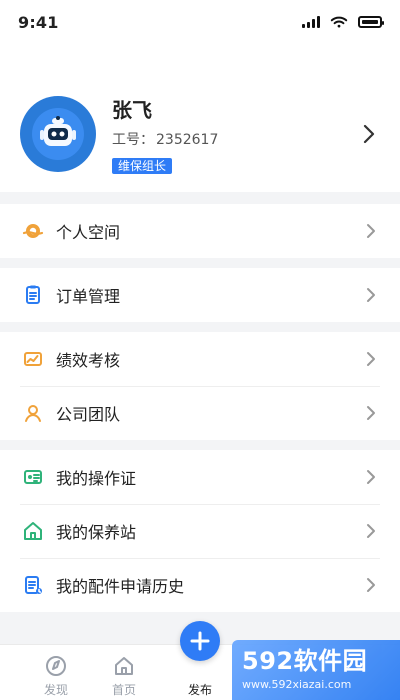  I want to click on employee-number-label: 工号：, so click(133, 140).